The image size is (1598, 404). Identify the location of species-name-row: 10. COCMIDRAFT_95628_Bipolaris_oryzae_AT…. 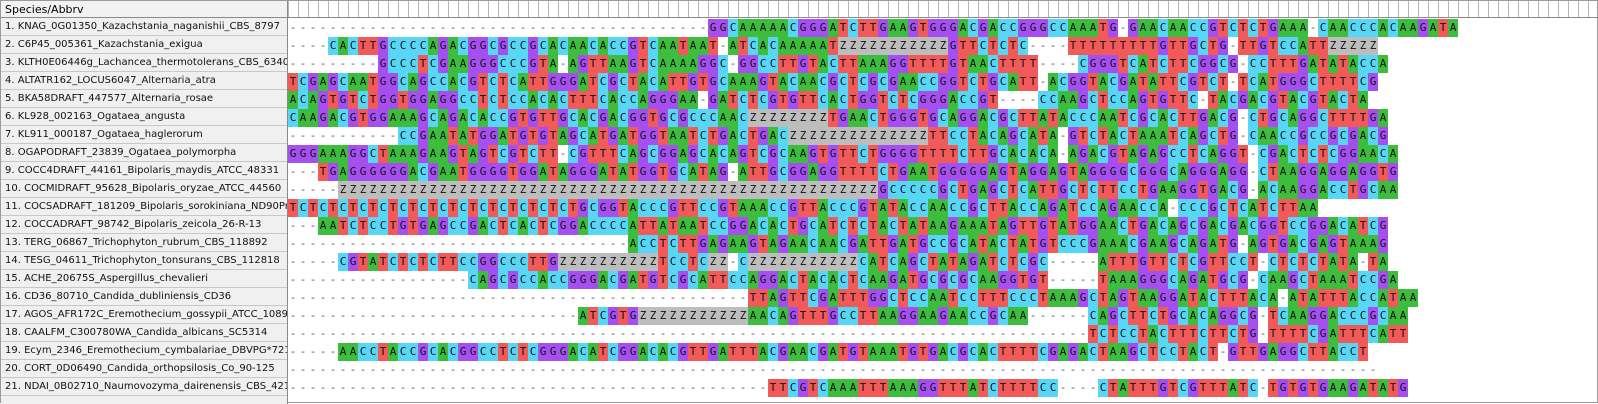
(144, 189).